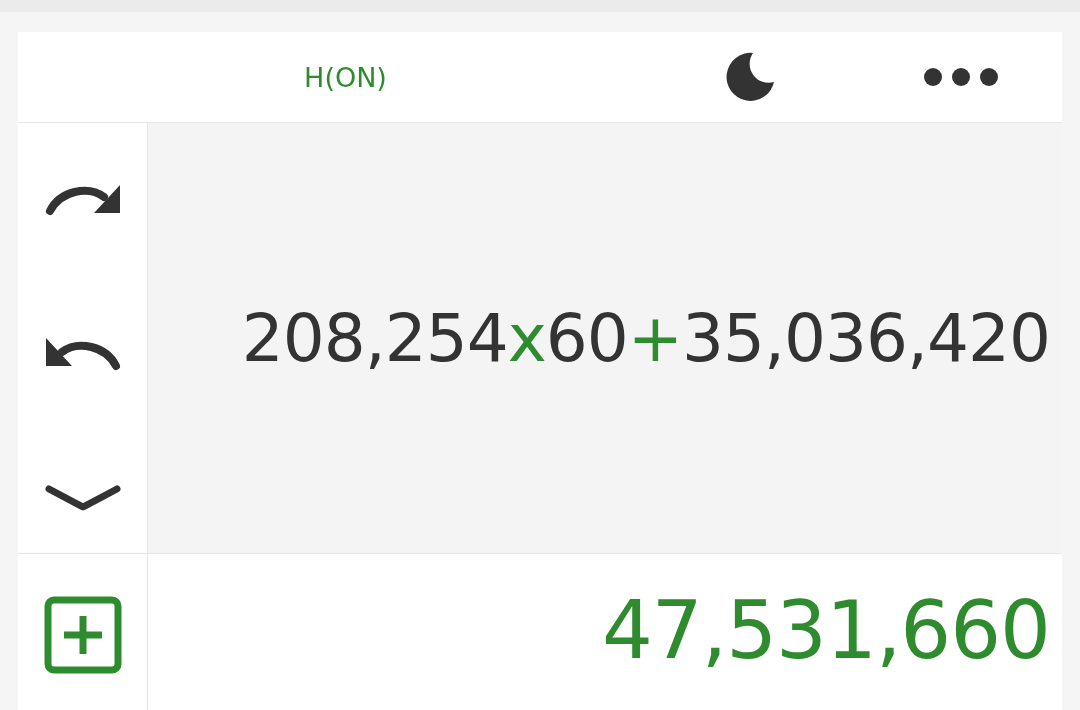  I want to click on result-value: 47,531,660, so click(825, 630).